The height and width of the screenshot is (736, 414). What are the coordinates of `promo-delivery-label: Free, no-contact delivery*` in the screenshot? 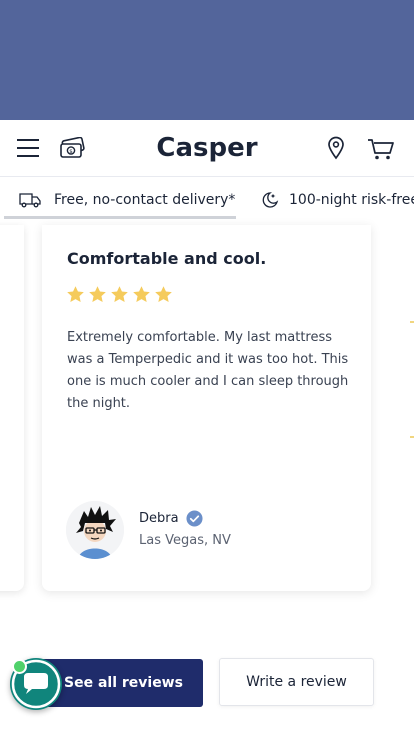 It's located at (145, 200).